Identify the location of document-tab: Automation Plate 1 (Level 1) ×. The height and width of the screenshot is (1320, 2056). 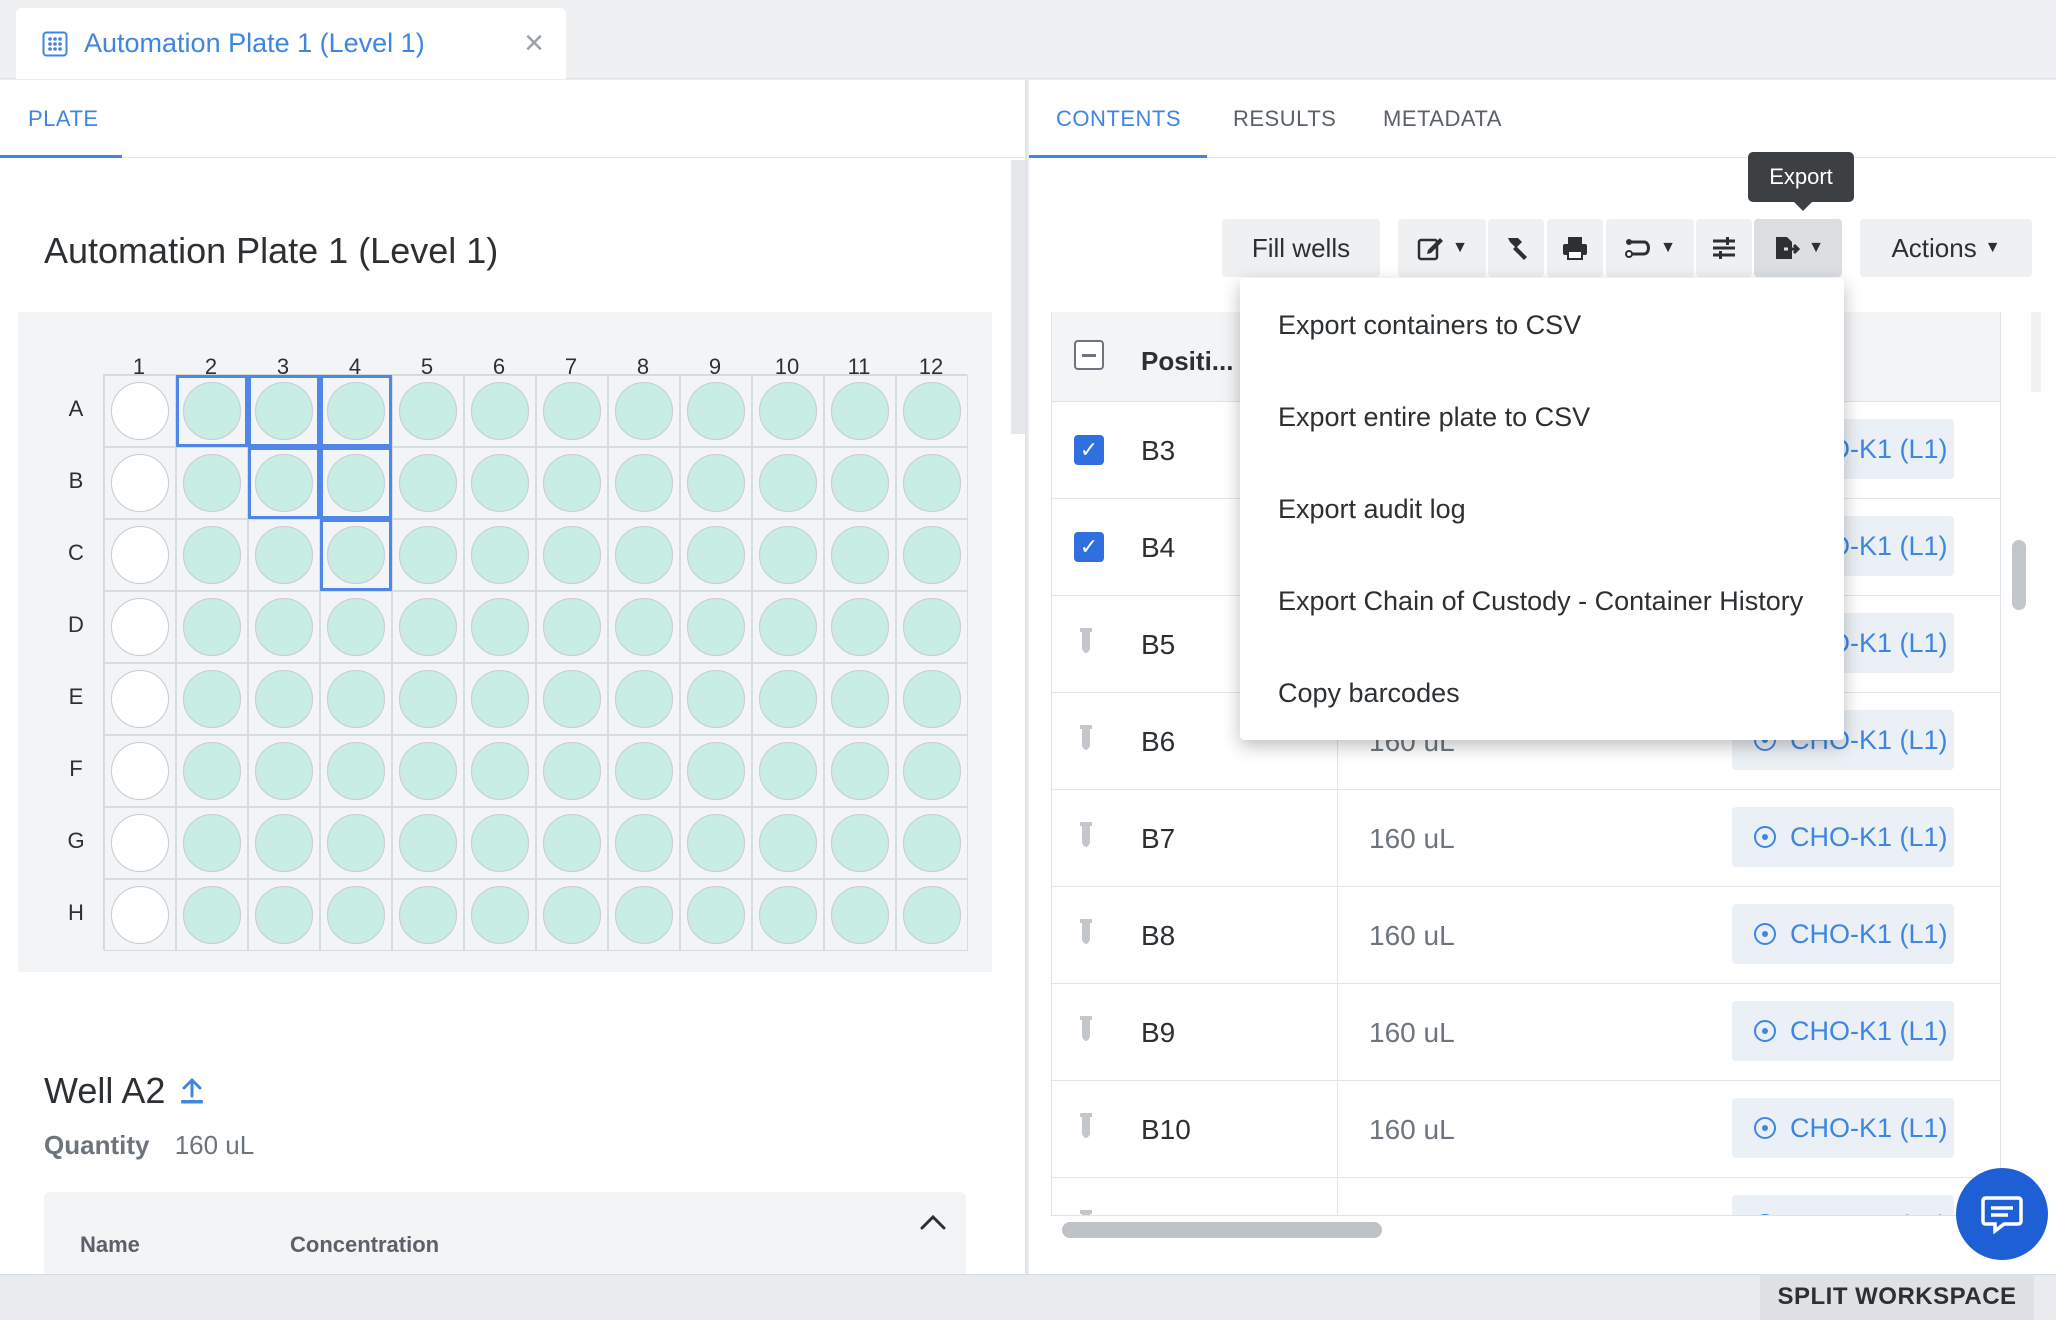
(291, 43).